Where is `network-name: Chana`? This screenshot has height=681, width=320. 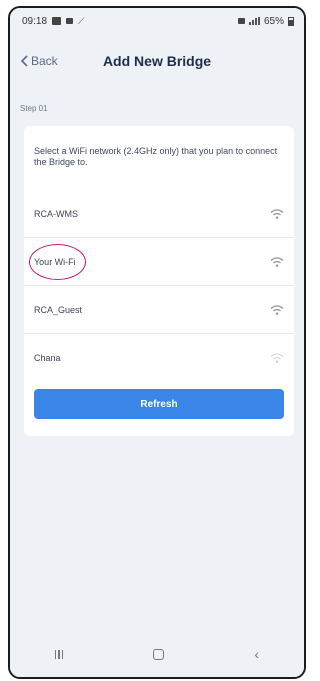 network-name: Chana is located at coordinates (47, 358).